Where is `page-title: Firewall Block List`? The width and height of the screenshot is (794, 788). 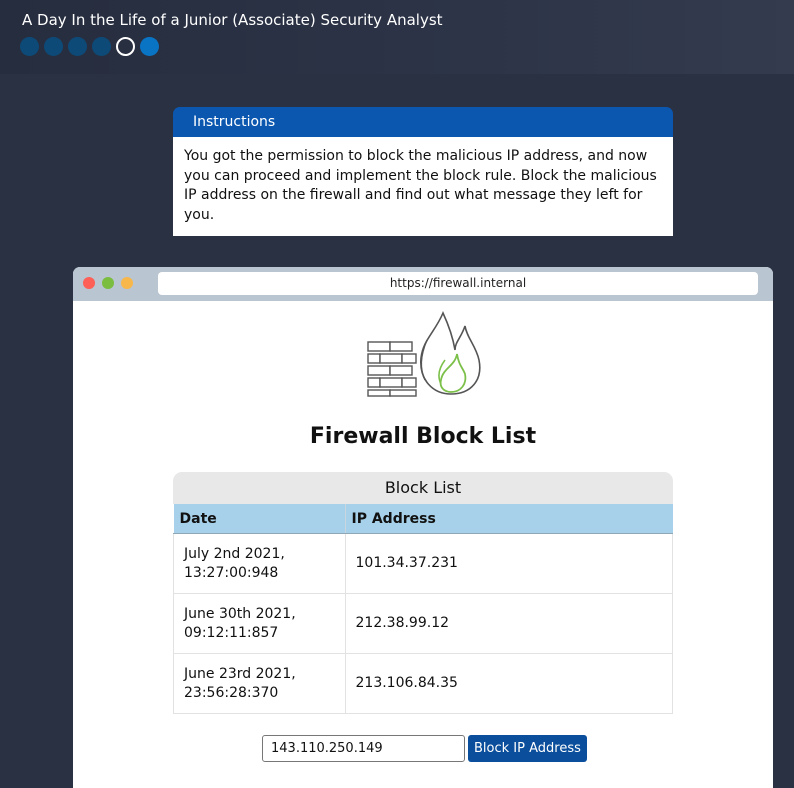
page-title: Firewall Block List is located at coordinates (423, 436).